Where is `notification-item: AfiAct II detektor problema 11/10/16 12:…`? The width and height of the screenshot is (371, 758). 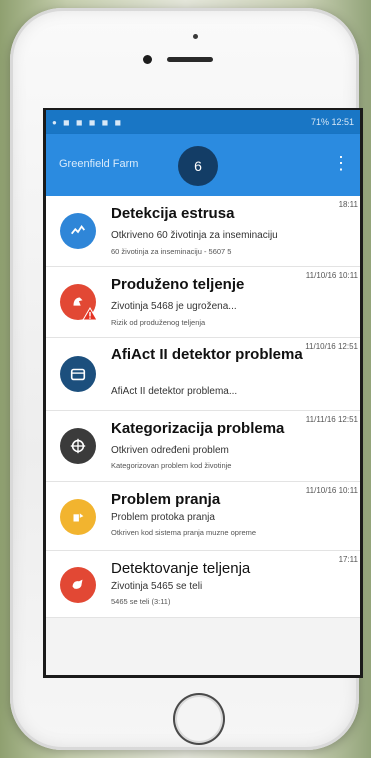
notification-item: AfiAct II detektor problema 11/10/16 12:… is located at coordinates (203, 374).